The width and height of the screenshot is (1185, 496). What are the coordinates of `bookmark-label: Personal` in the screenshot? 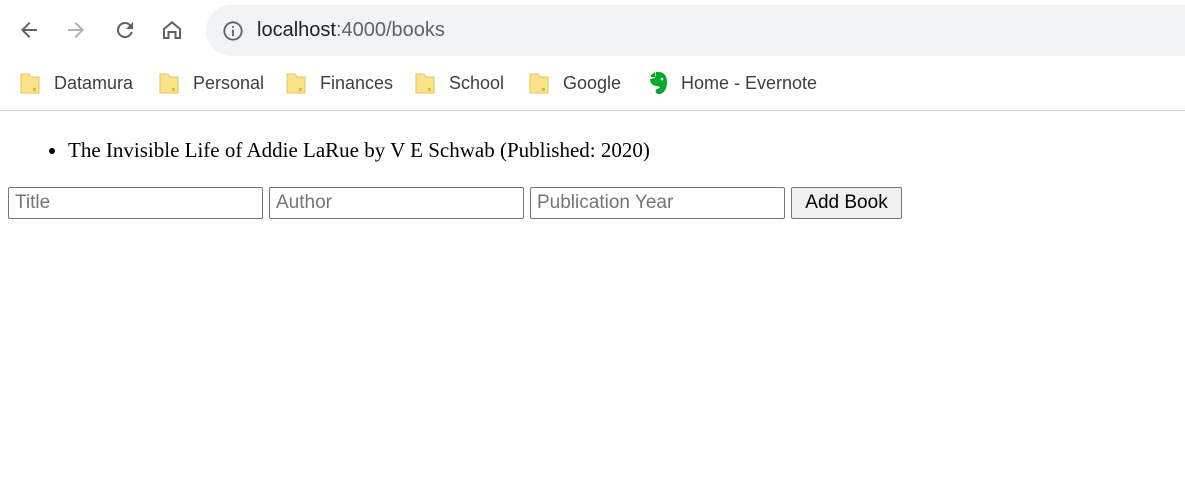 It's located at (229, 82).